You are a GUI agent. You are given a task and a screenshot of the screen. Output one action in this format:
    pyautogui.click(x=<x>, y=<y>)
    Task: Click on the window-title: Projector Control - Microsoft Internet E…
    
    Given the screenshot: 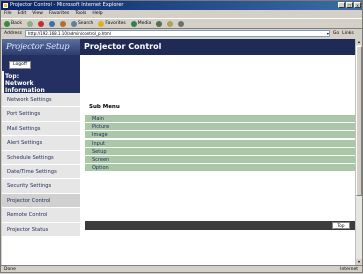 What is the action you would take?
    pyautogui.click(x=67, y=5)
    